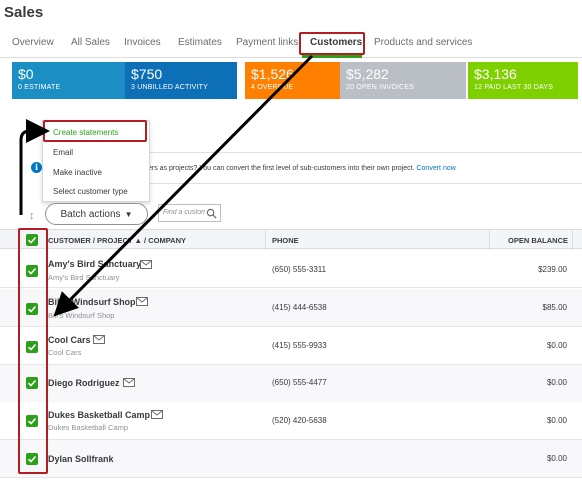  What do you see at coordinates (495, 74) in the screenshot?
I see `money-amount: $3,136` at bounding box center [495, 74].